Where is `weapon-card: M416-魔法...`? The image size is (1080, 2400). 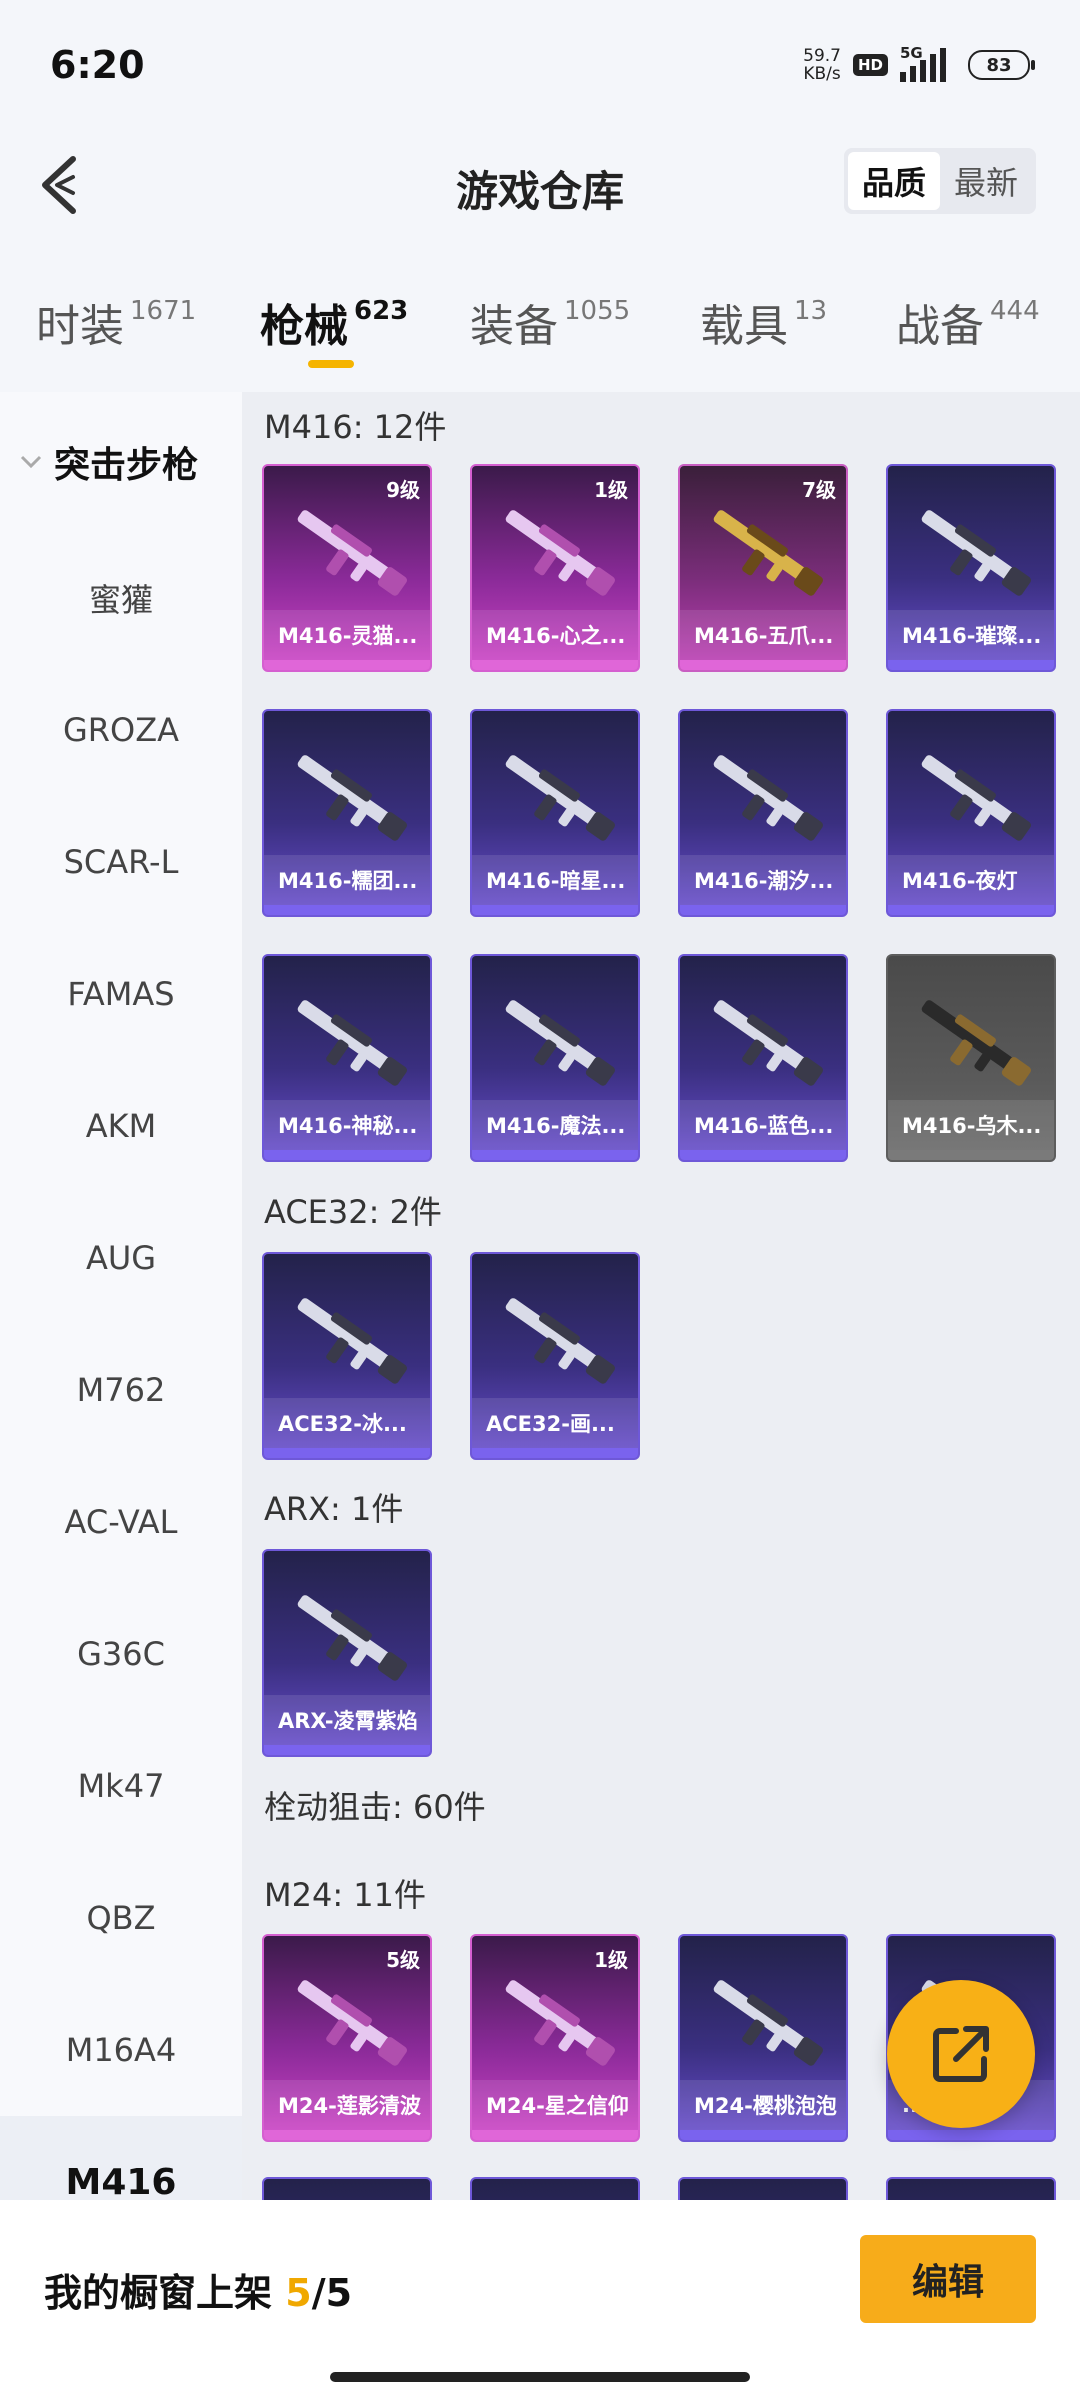 weapon-card: M416-魔法... is located at coordinates (555, 1058).